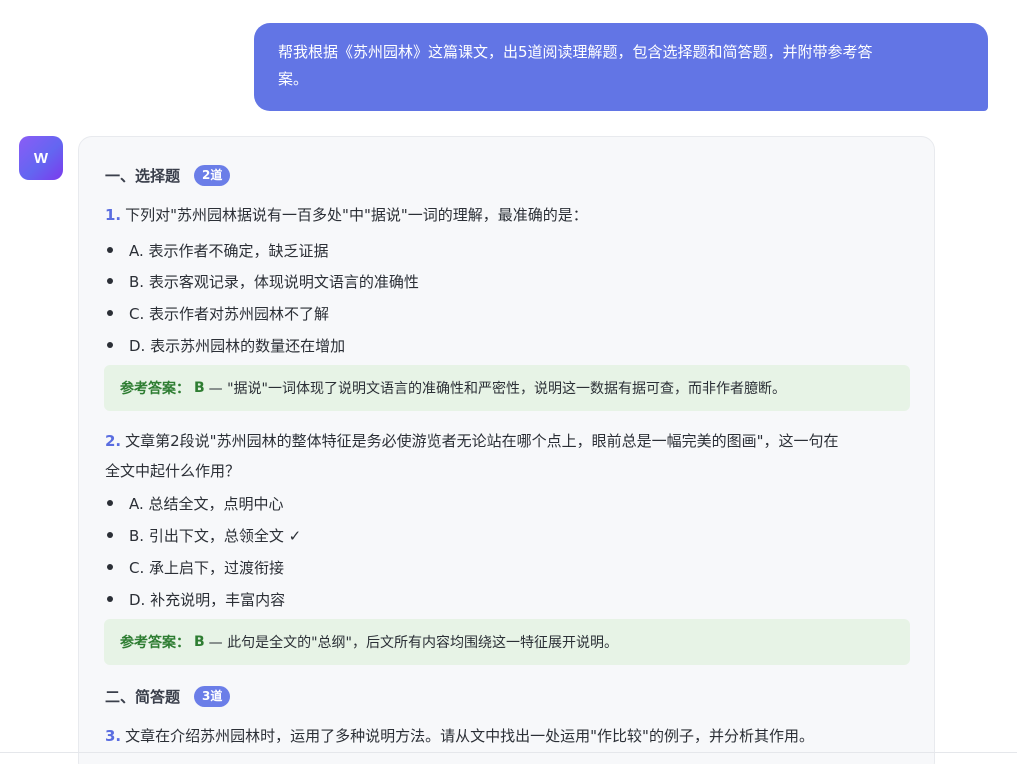 The image size is (1017, 764). I want to click on option-text: A. 表示作者不确定，缺乏证据, so click(229, 250).